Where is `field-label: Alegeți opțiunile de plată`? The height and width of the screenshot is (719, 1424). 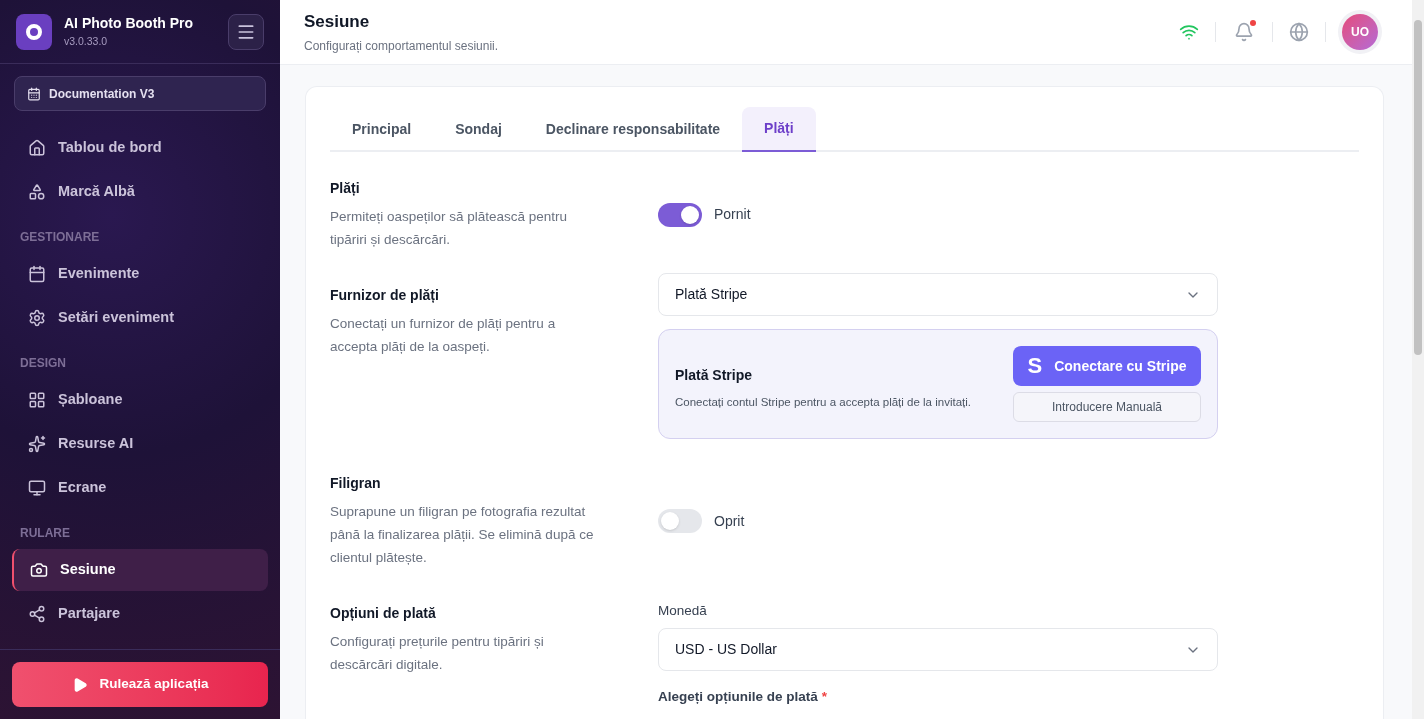 field-label: Alegeți opțiunile de plată is located at coordinates (738, 697).